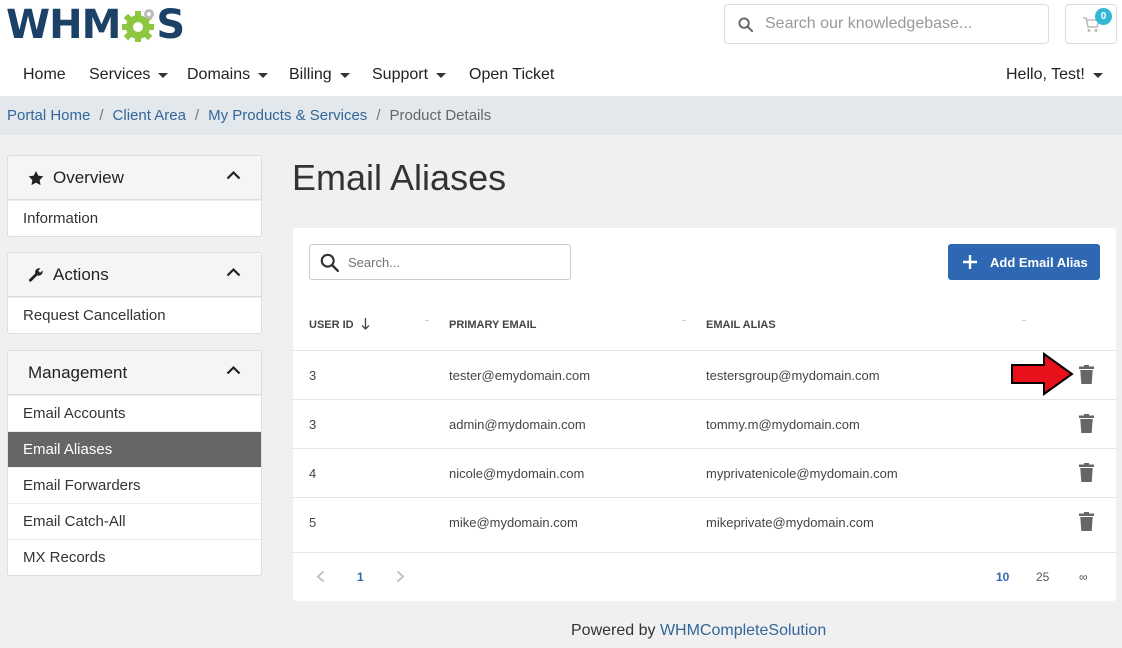 This screenshot has width=1122, height=648. What do you see at coordinates (802, 473) in the screenshot?
I see `cell-email-alias: myprivatenicole@mydomain.com` at bounding box center [802, 473].